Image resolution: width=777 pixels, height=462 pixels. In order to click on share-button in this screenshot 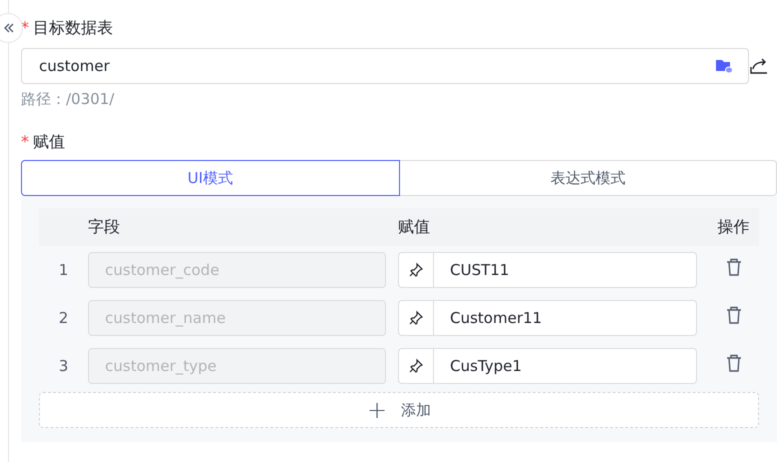, I will do `click(759, 65)`.